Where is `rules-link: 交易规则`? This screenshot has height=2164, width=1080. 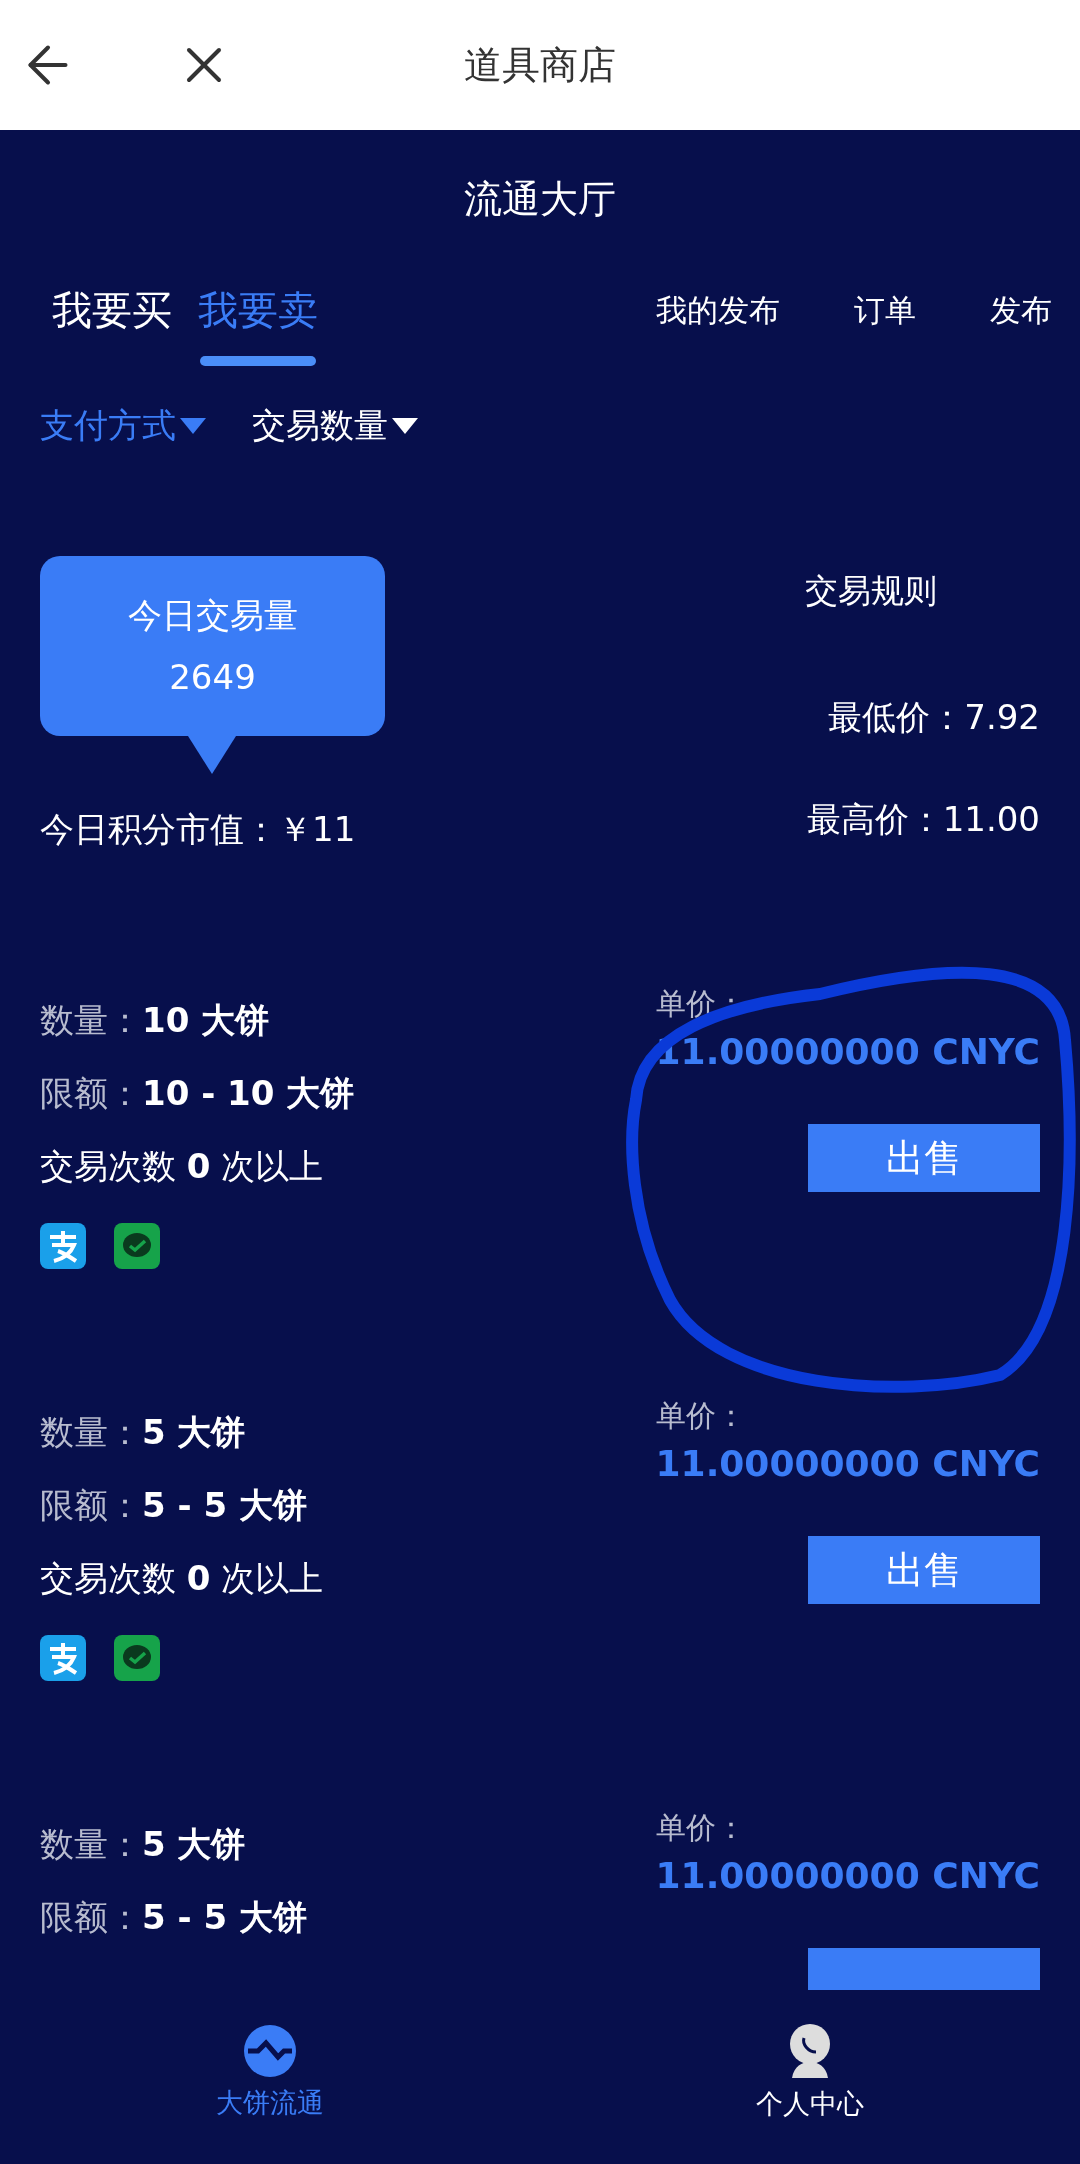 rules-link: 交易规则 is located at coordinates (871, 591).